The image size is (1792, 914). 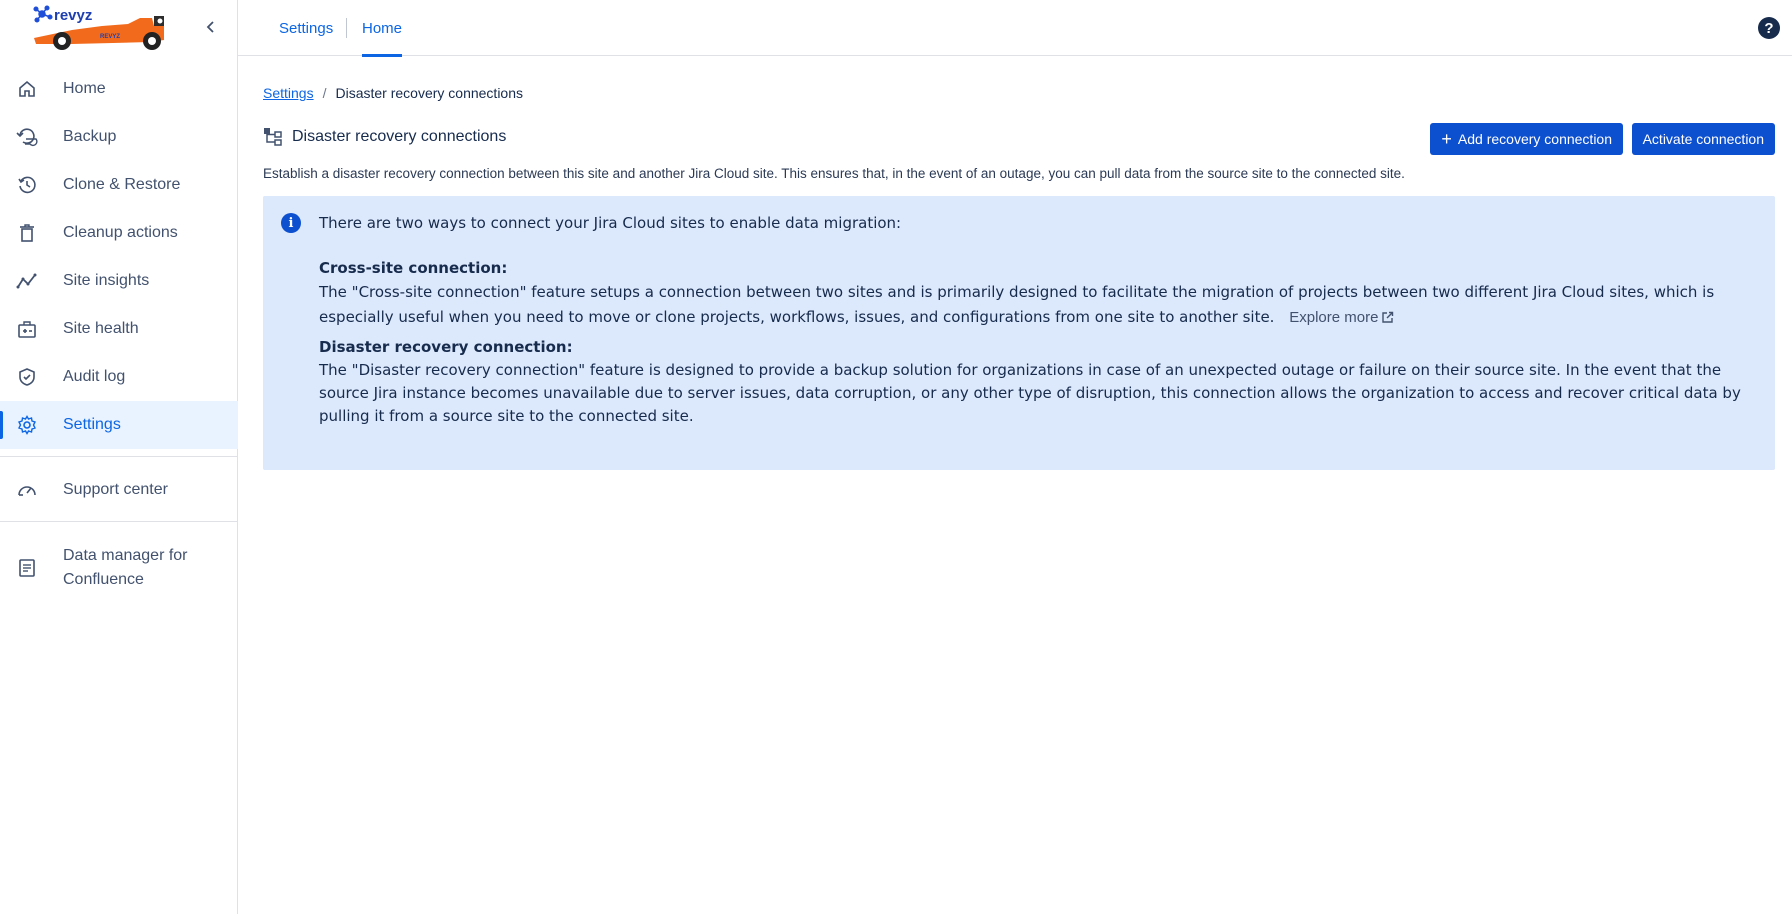 I want to click on breadcrumb-settings-link: Settings, so click(x=288, y=93).